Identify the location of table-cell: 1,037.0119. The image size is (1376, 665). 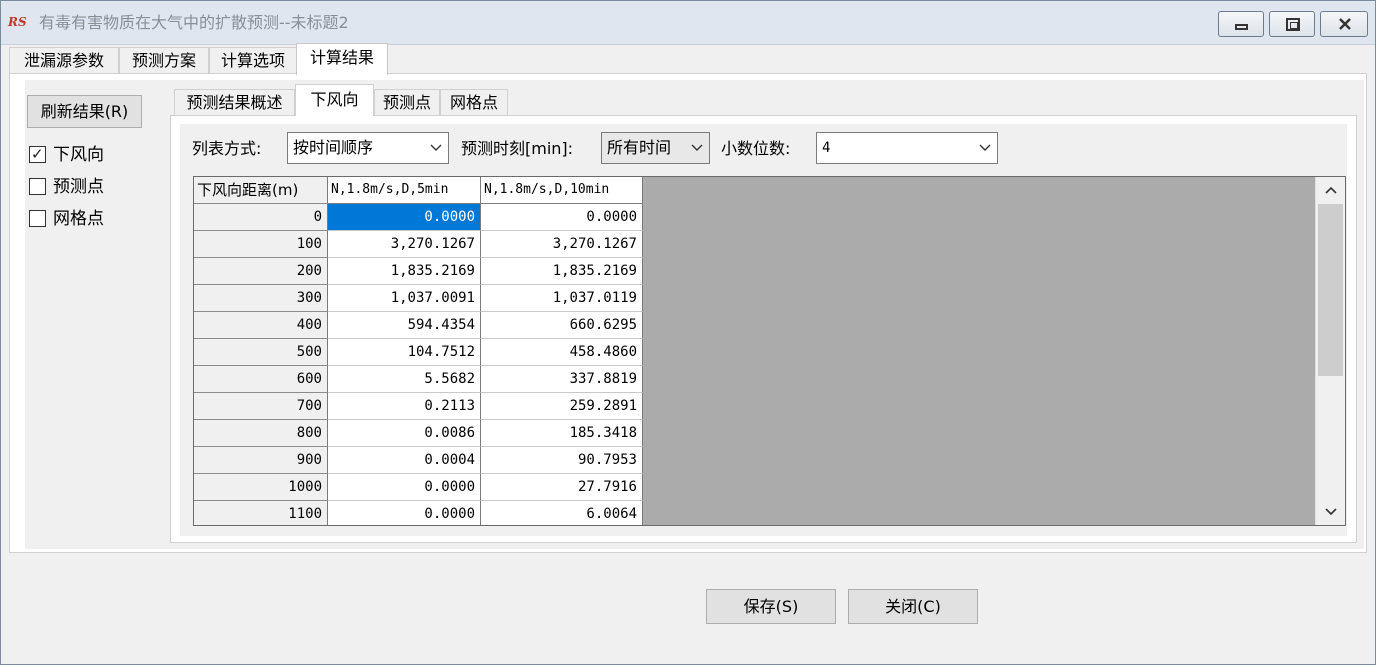
(562, 298).